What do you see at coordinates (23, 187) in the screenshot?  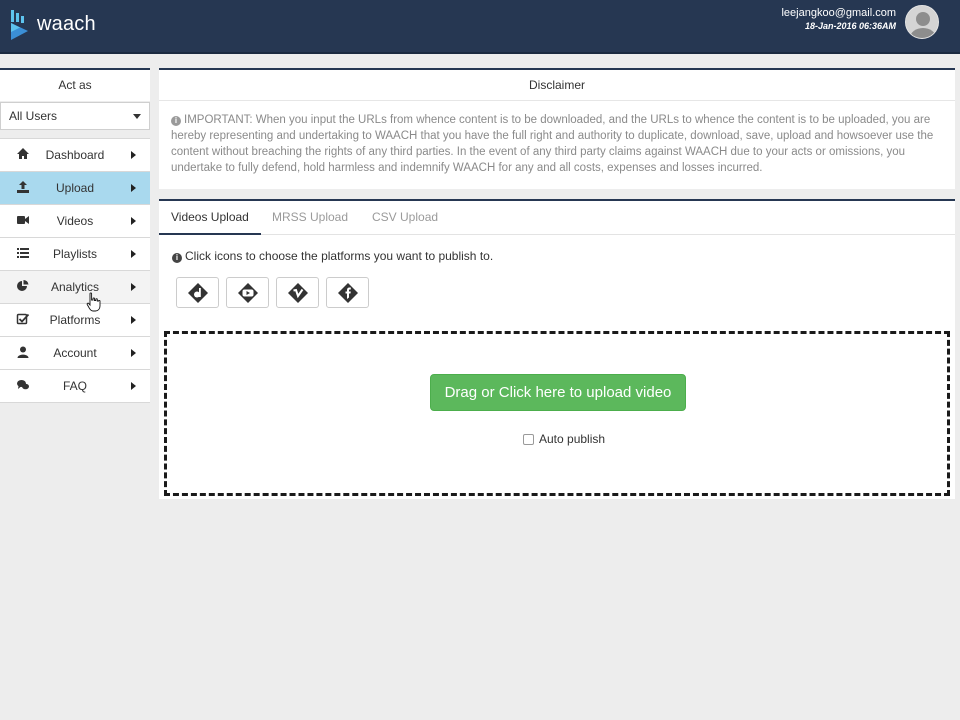 I see `upload-icon` at bounding box center [23, 187].